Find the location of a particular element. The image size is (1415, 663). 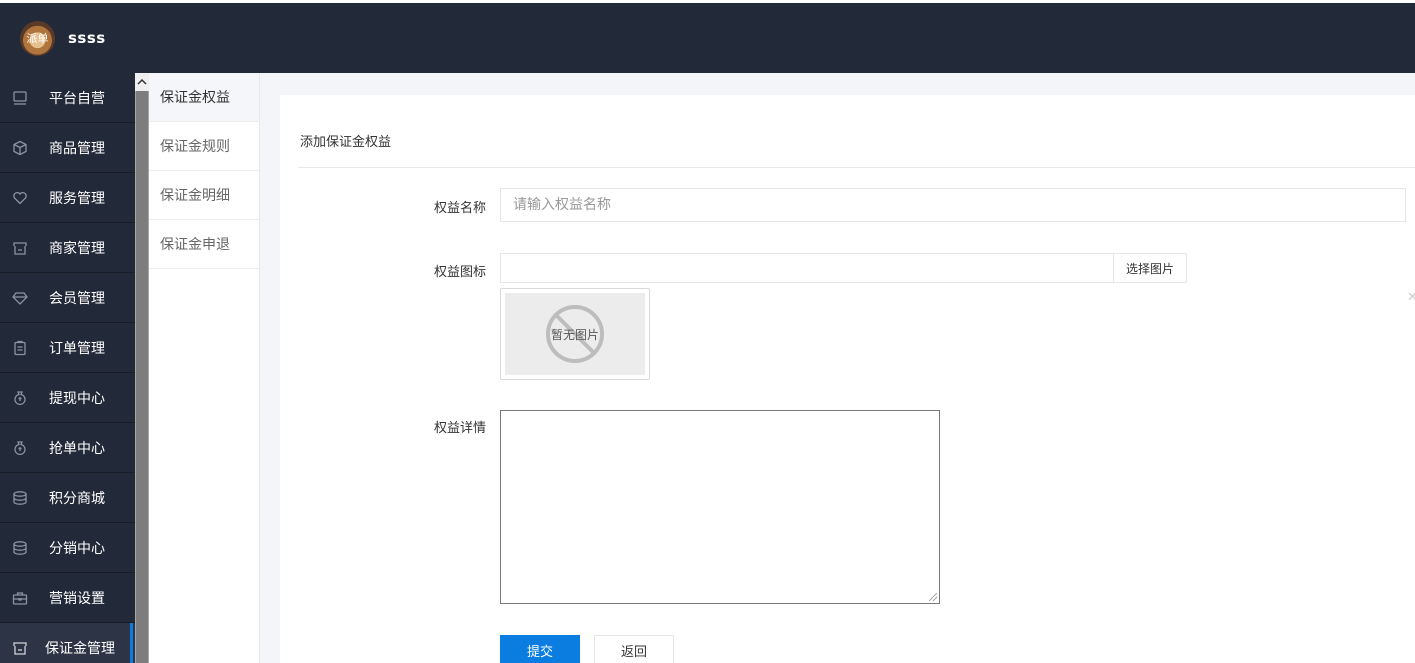

sidebar-item-orders: 订单管理 is located at coordinates (67, 348).